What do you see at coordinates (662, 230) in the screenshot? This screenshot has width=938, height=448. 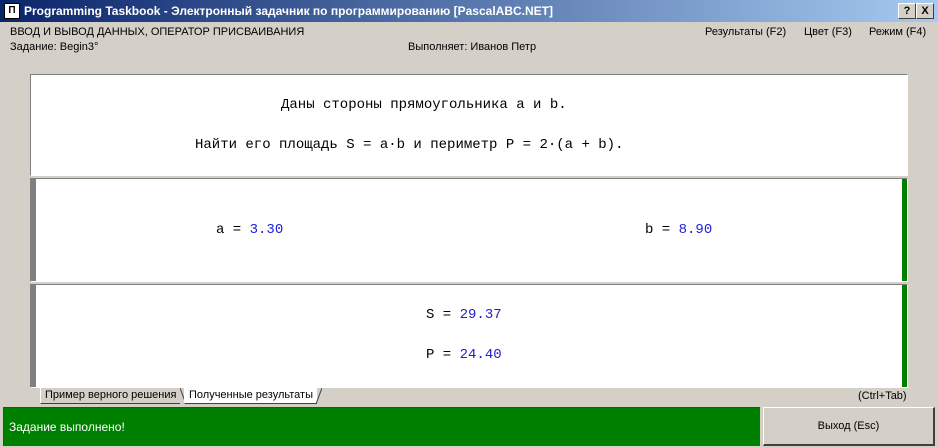 I see `b-label: b =` at bounding box center [662, 230].